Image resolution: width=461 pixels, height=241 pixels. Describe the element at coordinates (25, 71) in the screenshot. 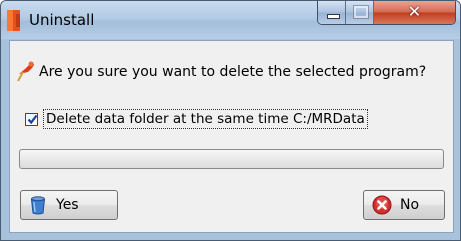

I see `pushpin-icon` at that location.